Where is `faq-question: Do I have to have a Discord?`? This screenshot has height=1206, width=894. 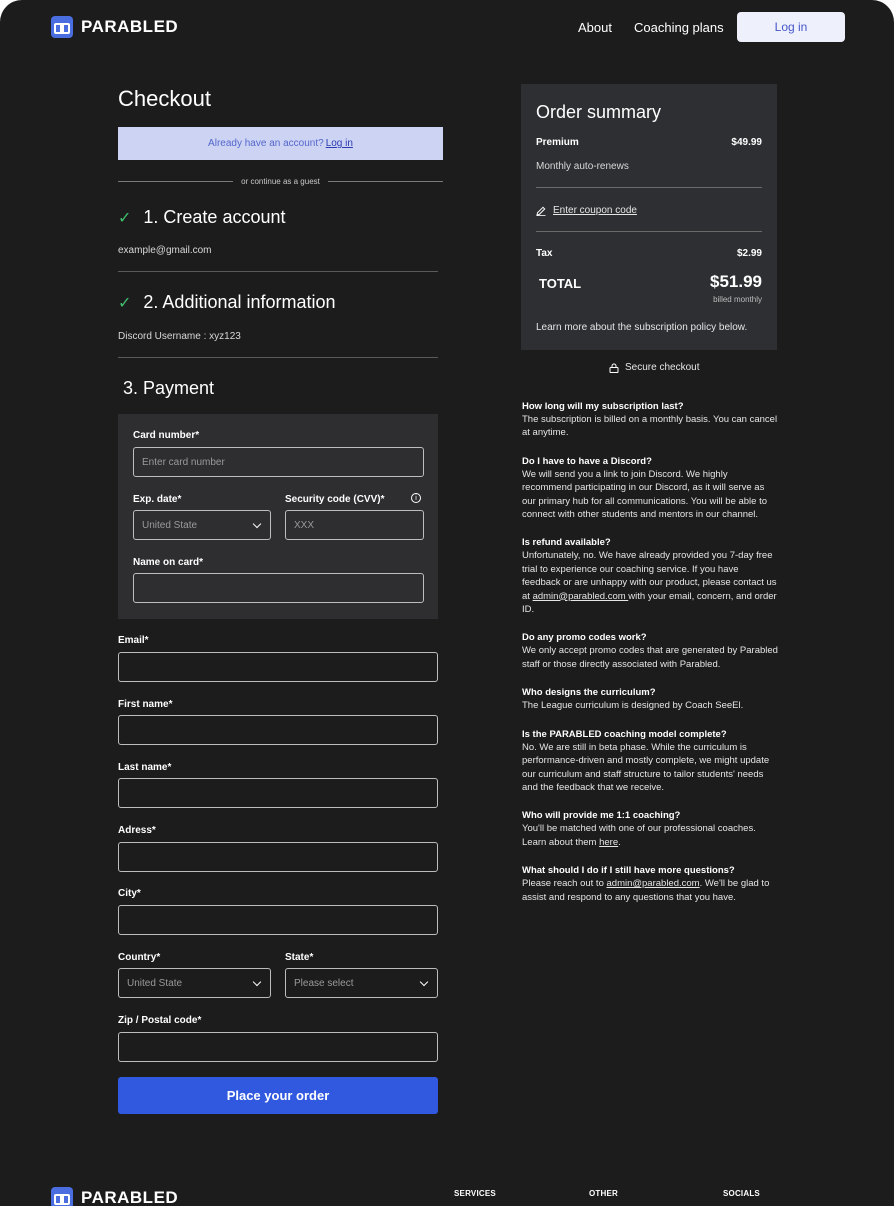
faq-question: Do I have to have a Discord? is located at coordinates (587, 461).